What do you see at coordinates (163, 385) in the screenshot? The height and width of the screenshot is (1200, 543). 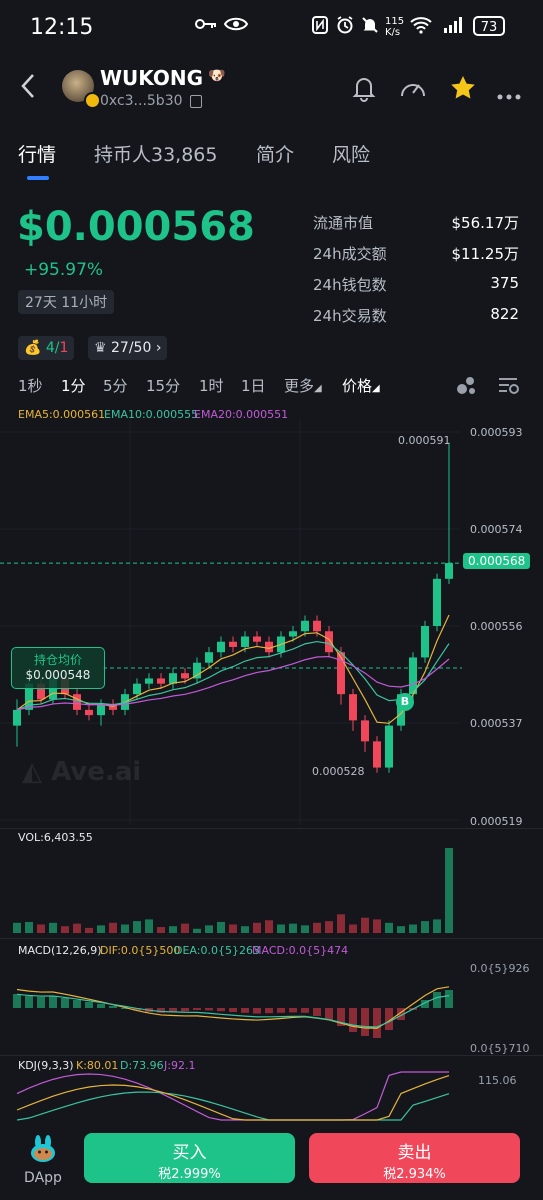 I see `tf-15m: 15分` at bounding box center [163, 385].